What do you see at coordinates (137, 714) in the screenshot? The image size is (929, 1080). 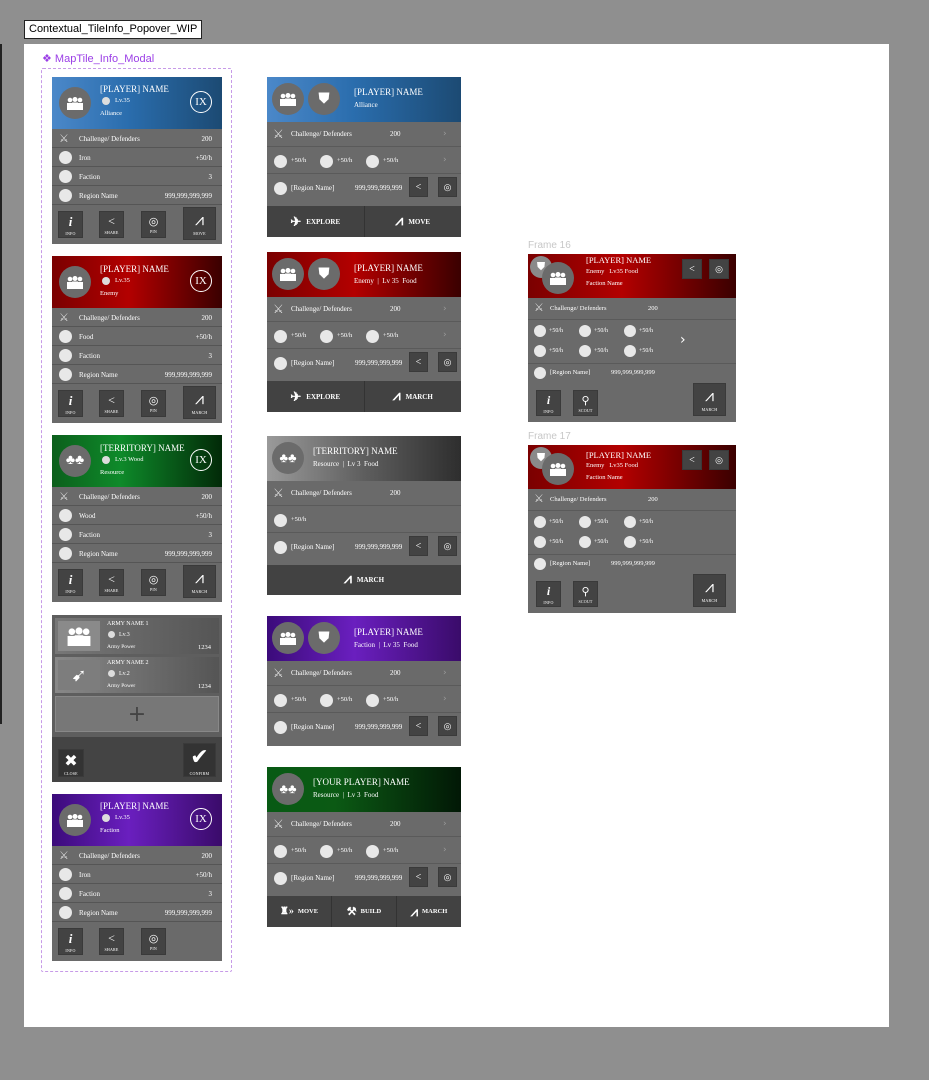 I see `add-army-button: +` at bounding box center [137, 714].